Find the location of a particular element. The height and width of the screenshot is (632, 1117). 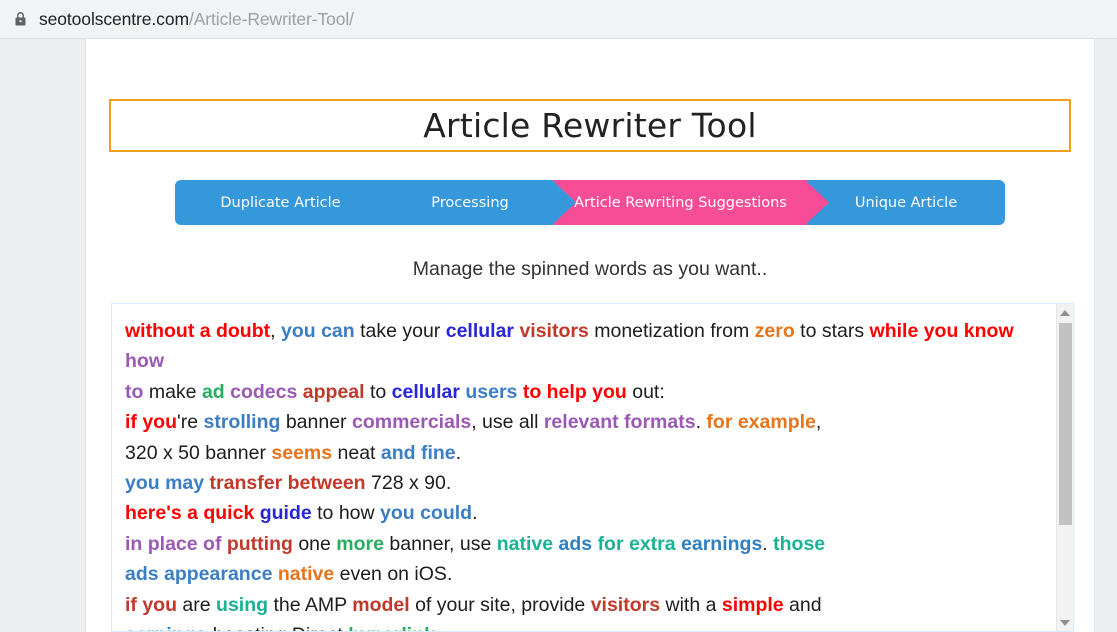

step-processing: Processing is located at coordinates (481, 202).